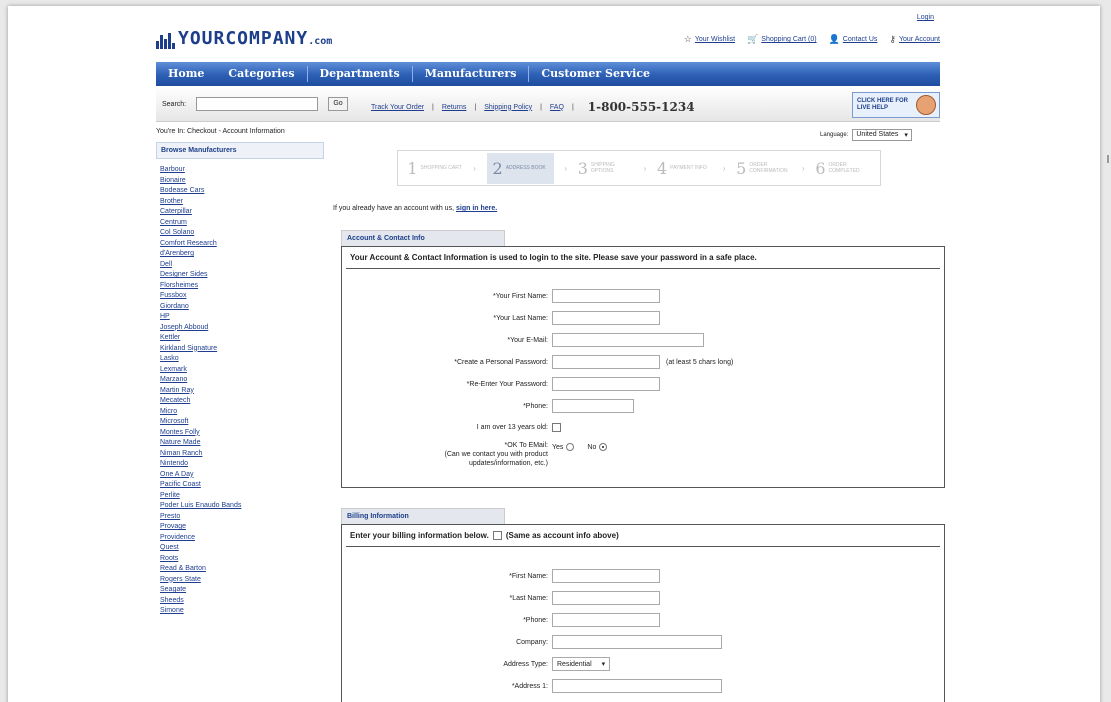 The height and width of the screenshot is (702, 1111). Describe the element at coordinates (397, 107) in the screenshot. I see `track-order-link: Track Your Order` at that location.